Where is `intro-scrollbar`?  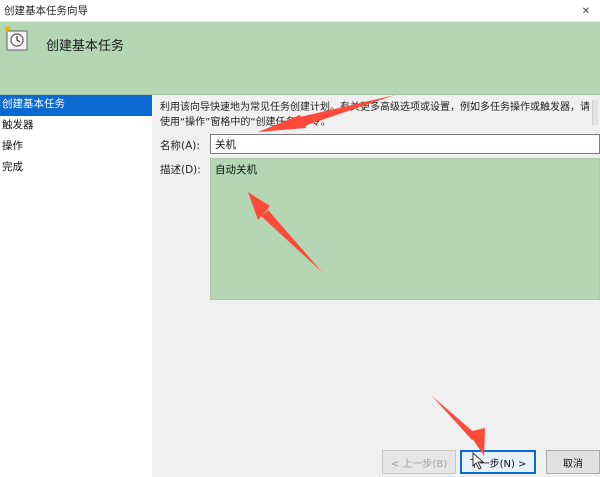 intro-scrollbar is located at coordinates (595, 112).